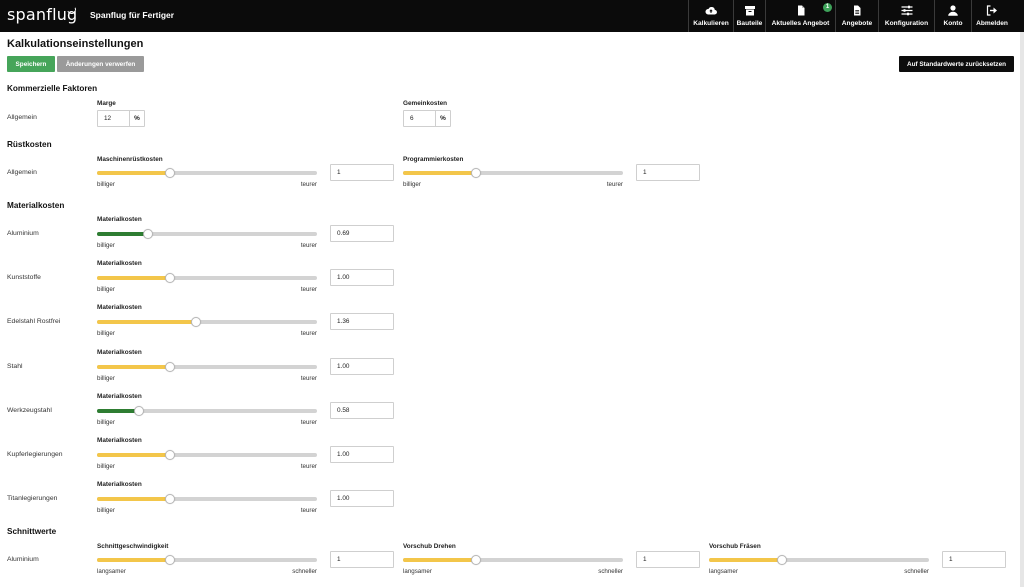  Describe the element at coordinates (953, 10) in the screenshot. I see `user-icon` at that location.